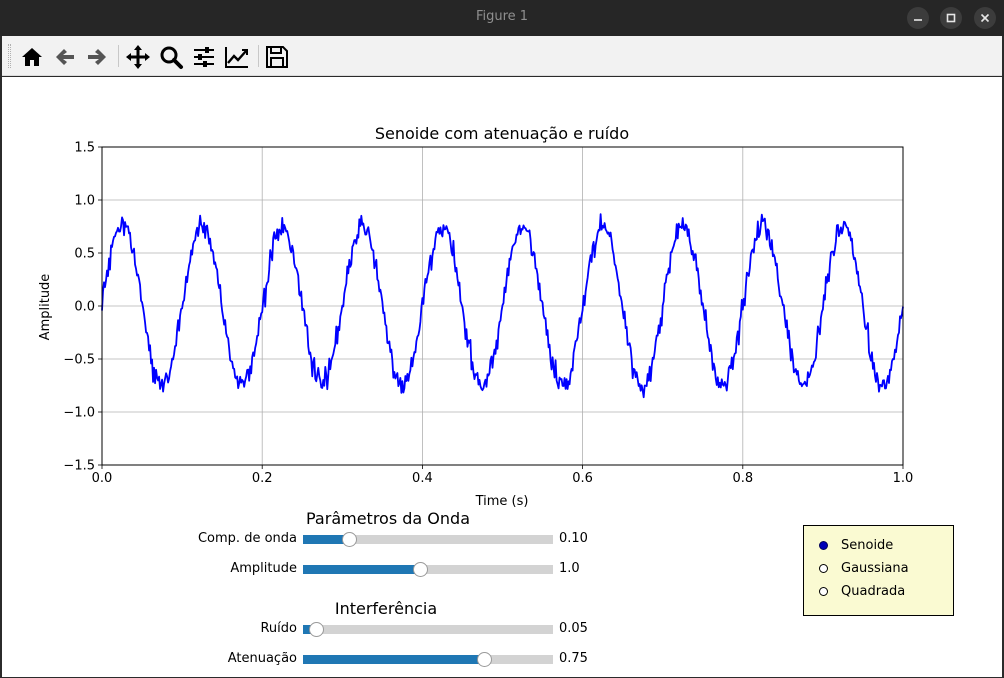 This screenshot has width=1004, height=678. What do you see at coordinates (9, 56) in the screenshot?
I see `toolbar-grip` at bounding box center [9, 56].